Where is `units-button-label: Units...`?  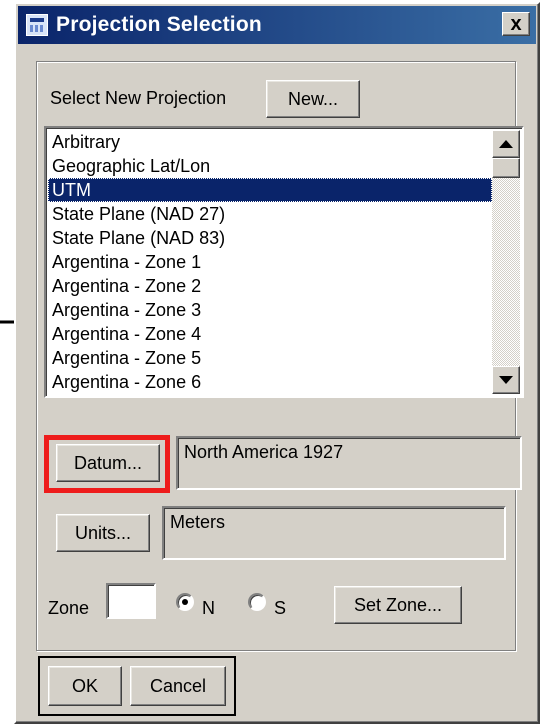
units-button-label: Units... is located at coordinates (102, 532).